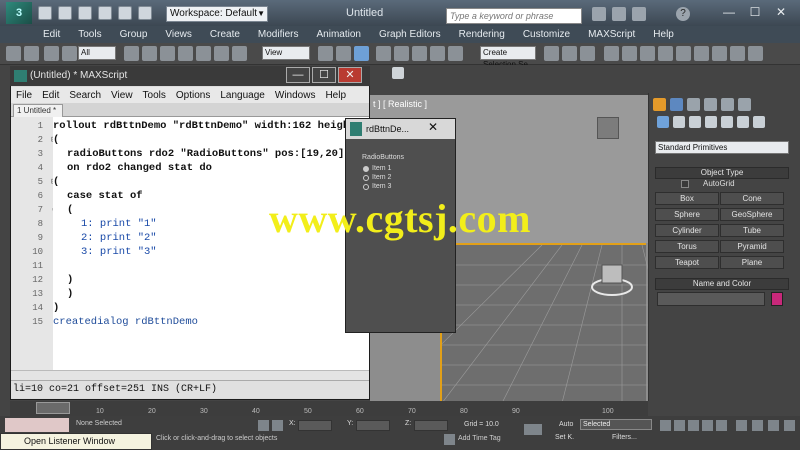  Describe the element at coordinates (551, 53) in the screenshot. I see `mirror-icon` at that location.